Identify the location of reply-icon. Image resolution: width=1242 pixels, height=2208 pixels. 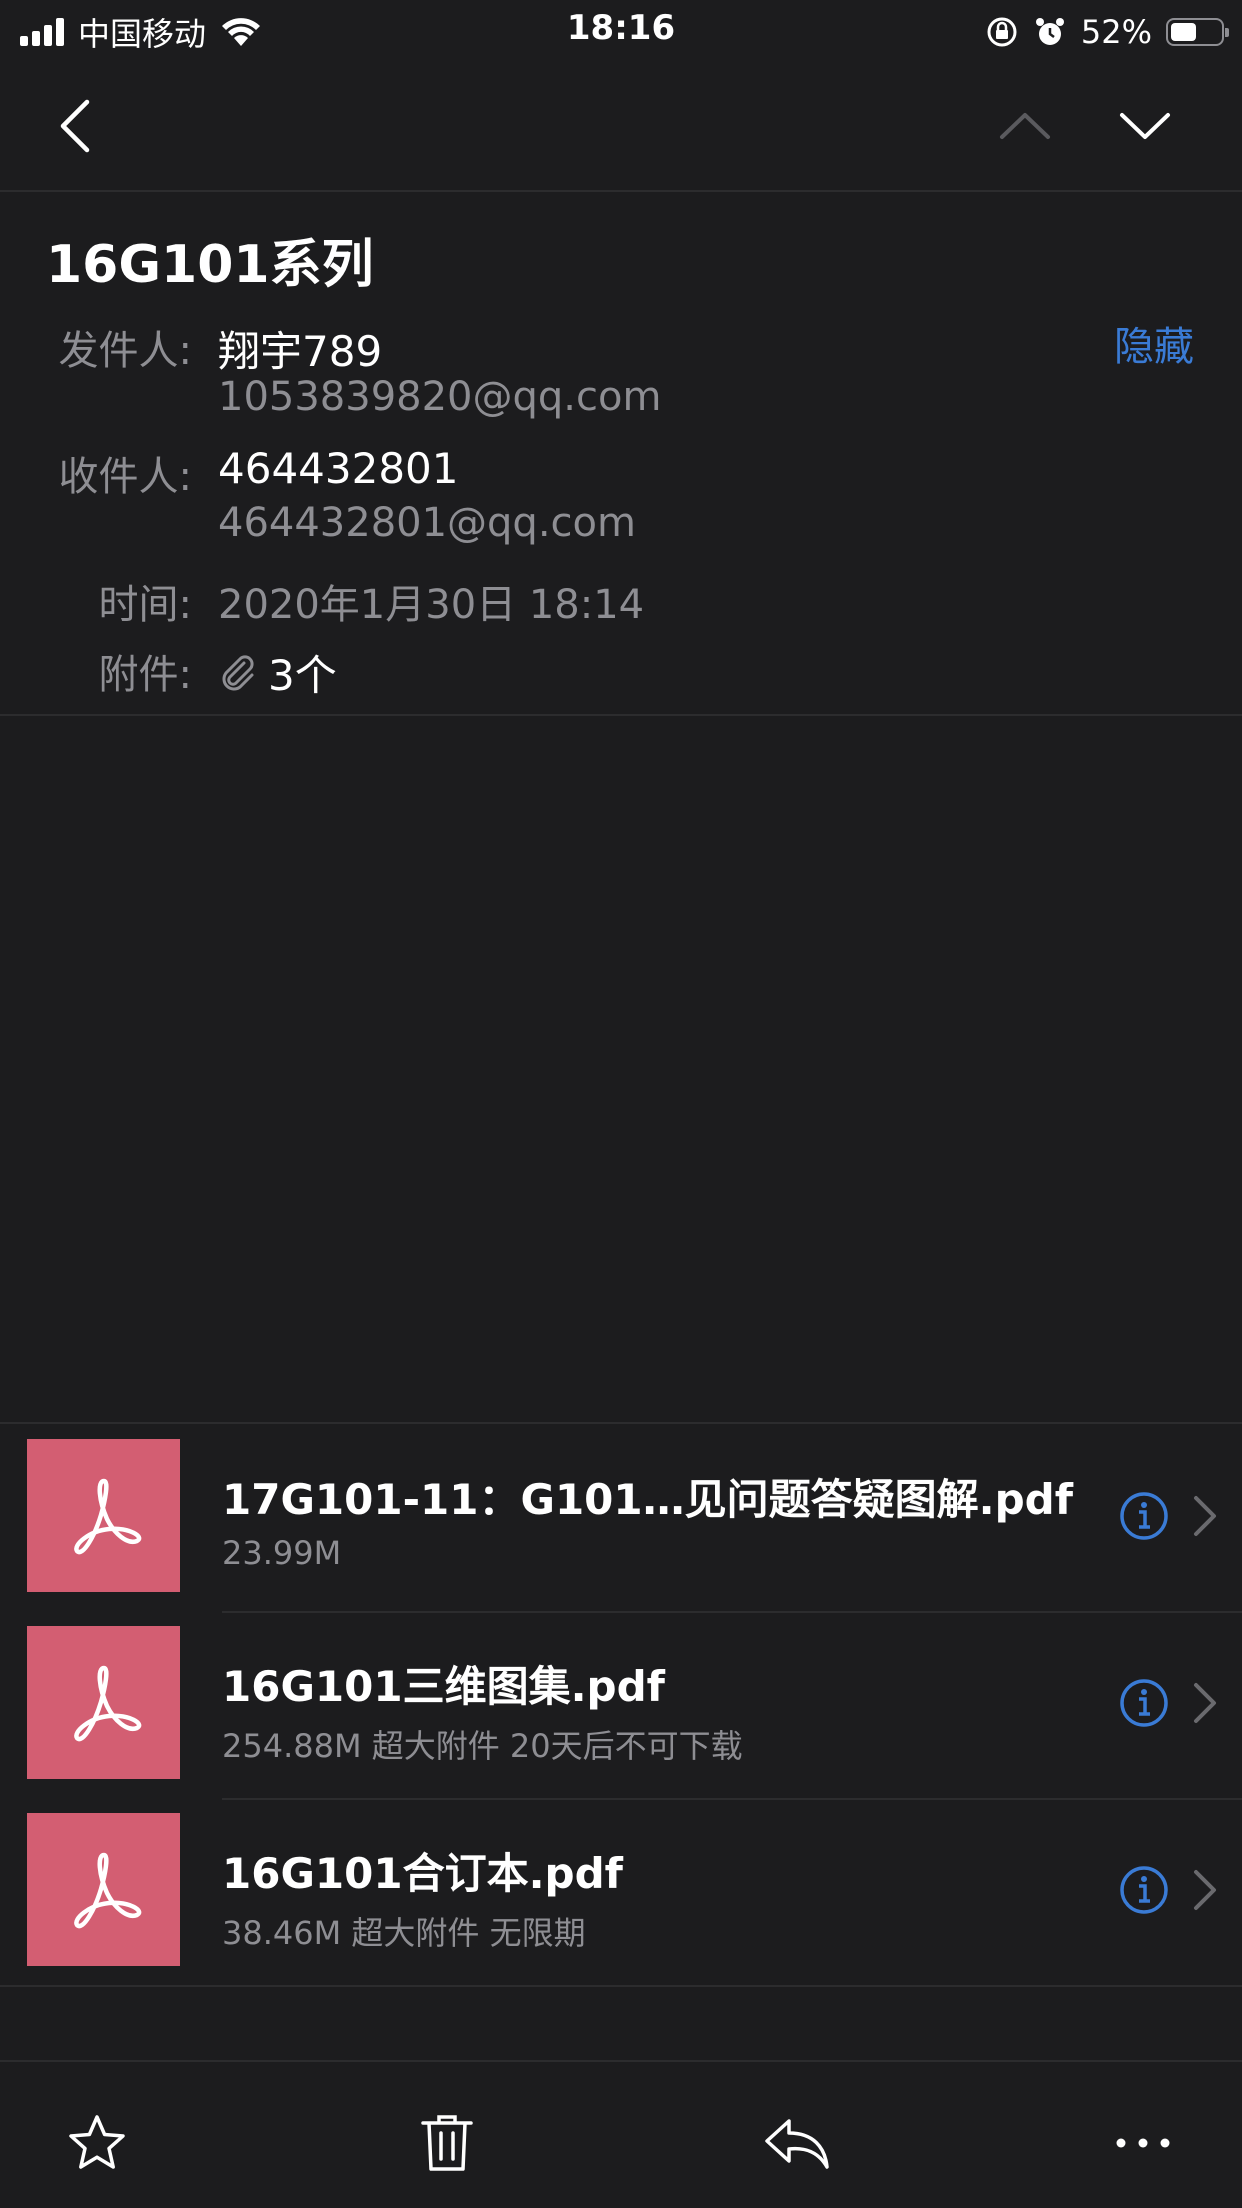
(797, 2144).